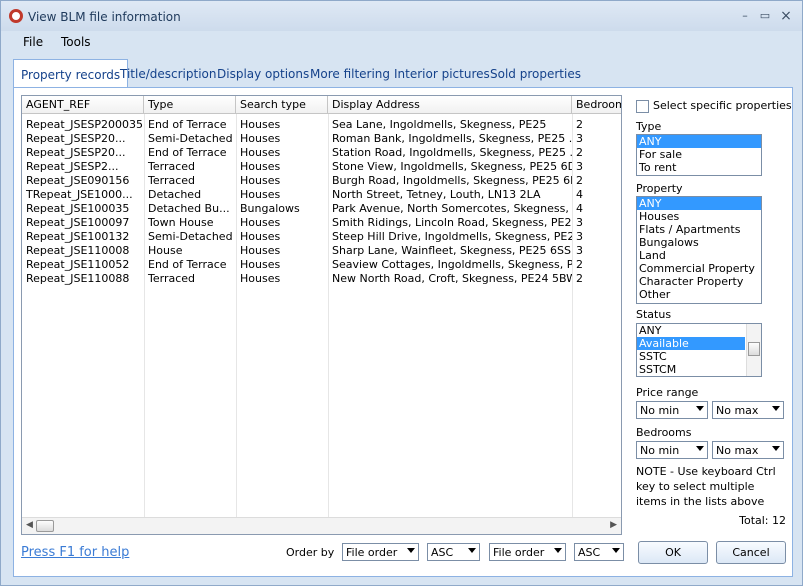 The image size is (803, 586). I want to click on type-label: Type, so click(649, 126).